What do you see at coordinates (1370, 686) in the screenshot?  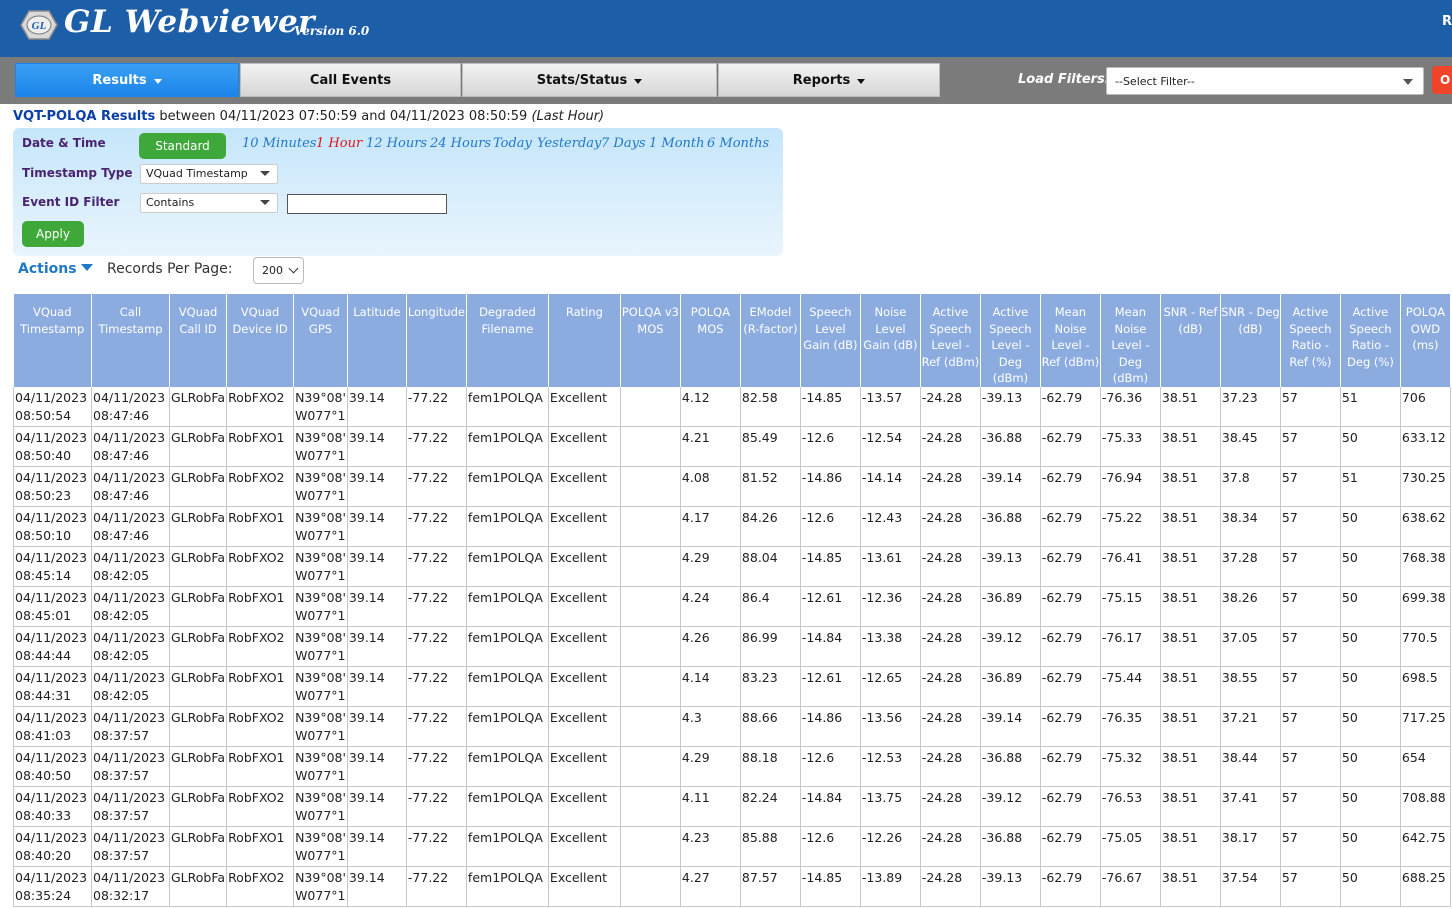 I see `table-cell: 50` at bounding box center [1370, 686].